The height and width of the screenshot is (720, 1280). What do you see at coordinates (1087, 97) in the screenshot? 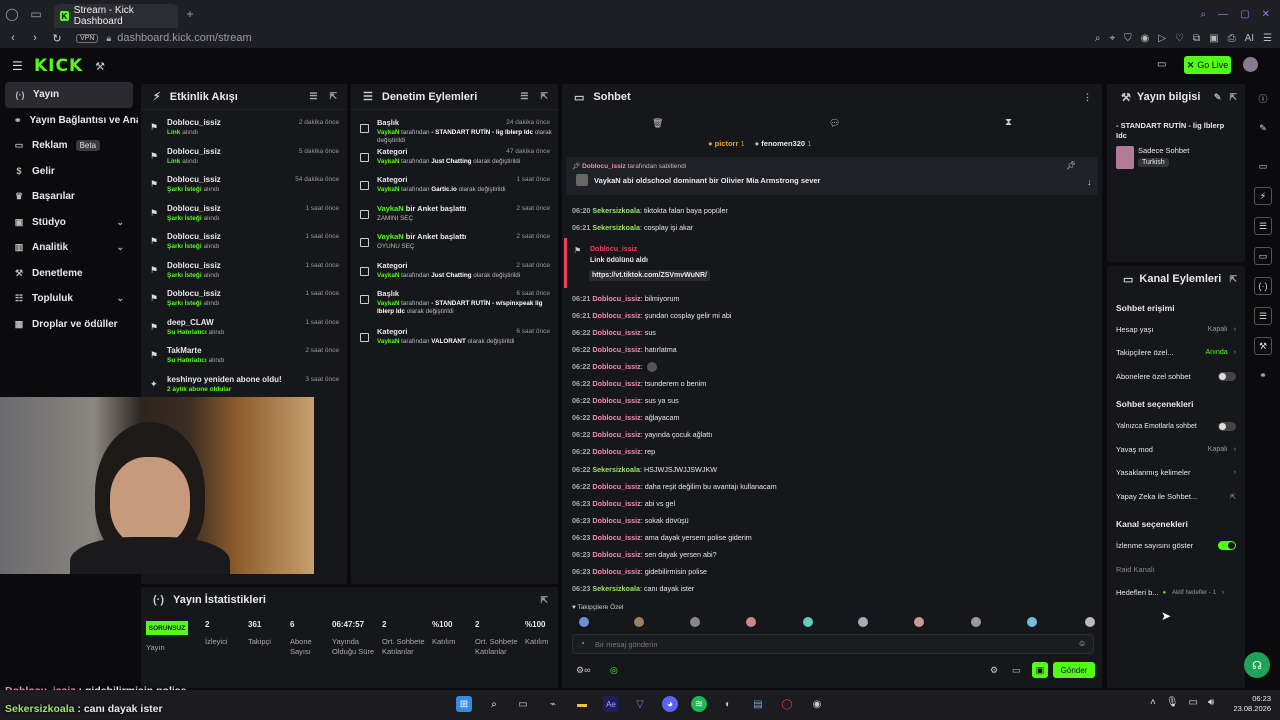
I see `more-icon: ⋮` at bounding box center [1087, 97].